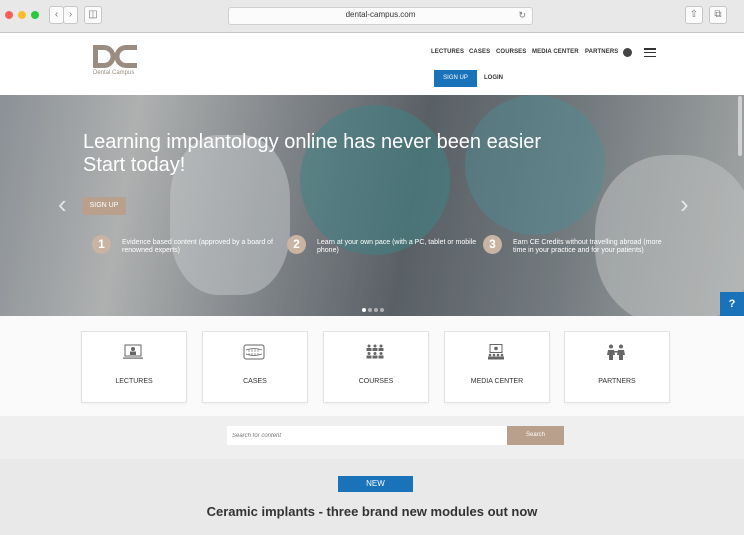 This screenshot has width=744, height=535. What do you see at coordinates (492, 244) in the screenshot?
I see `step-number: 3` at bounding box center [492, 244].